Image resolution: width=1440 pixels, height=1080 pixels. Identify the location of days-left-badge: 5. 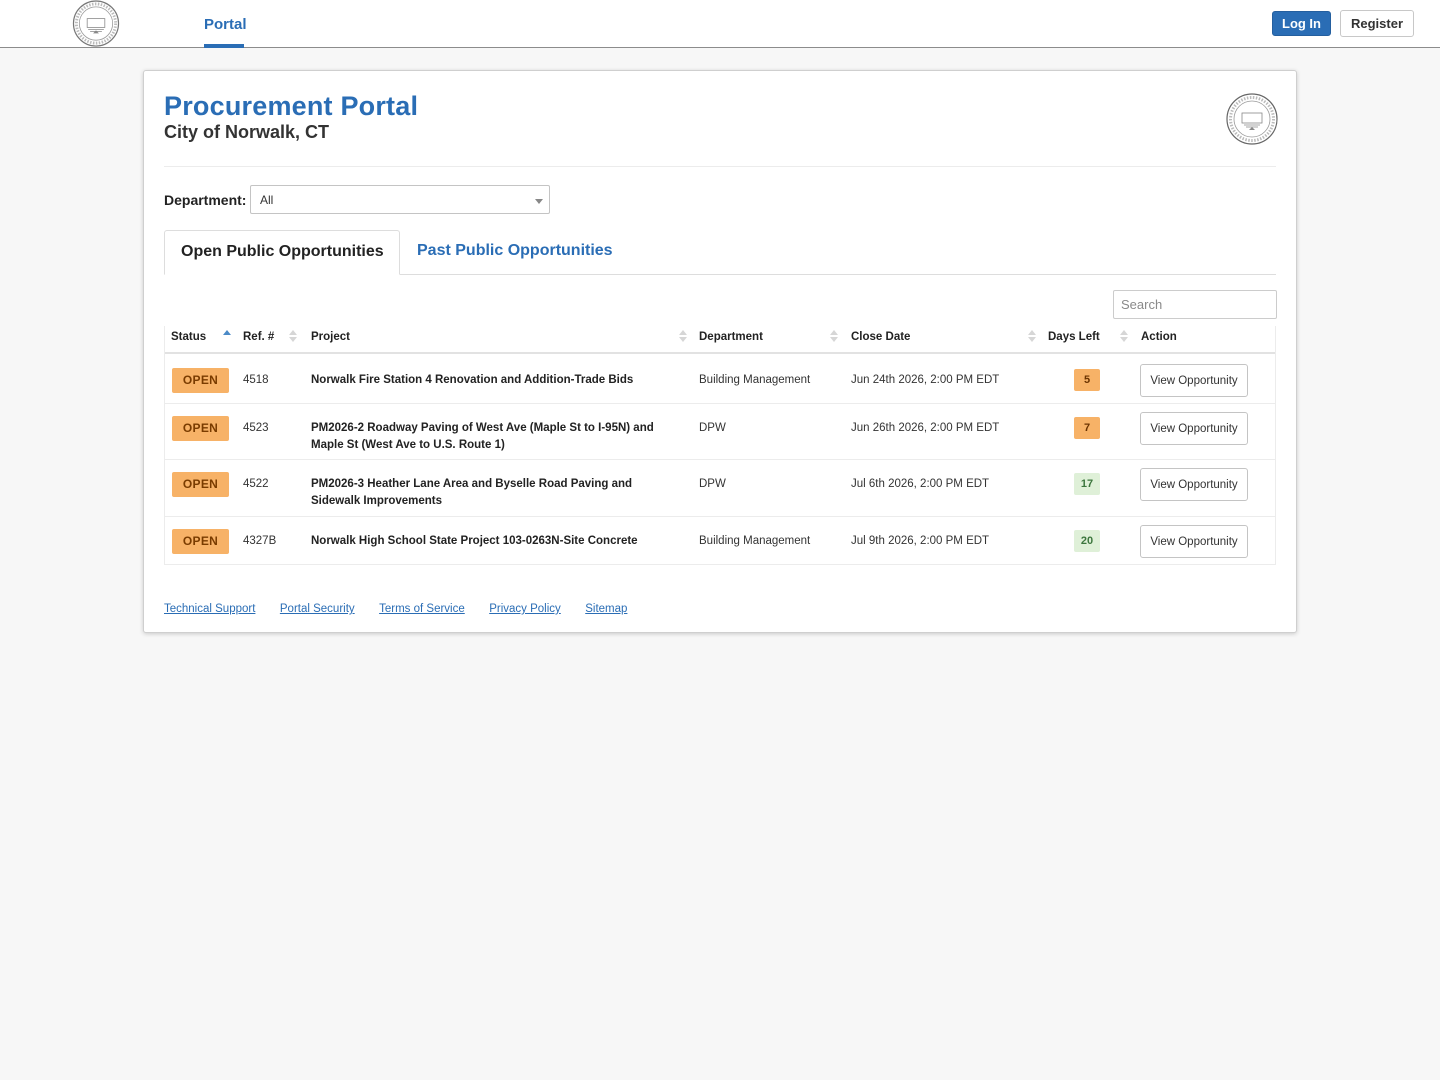
(1087, 380).